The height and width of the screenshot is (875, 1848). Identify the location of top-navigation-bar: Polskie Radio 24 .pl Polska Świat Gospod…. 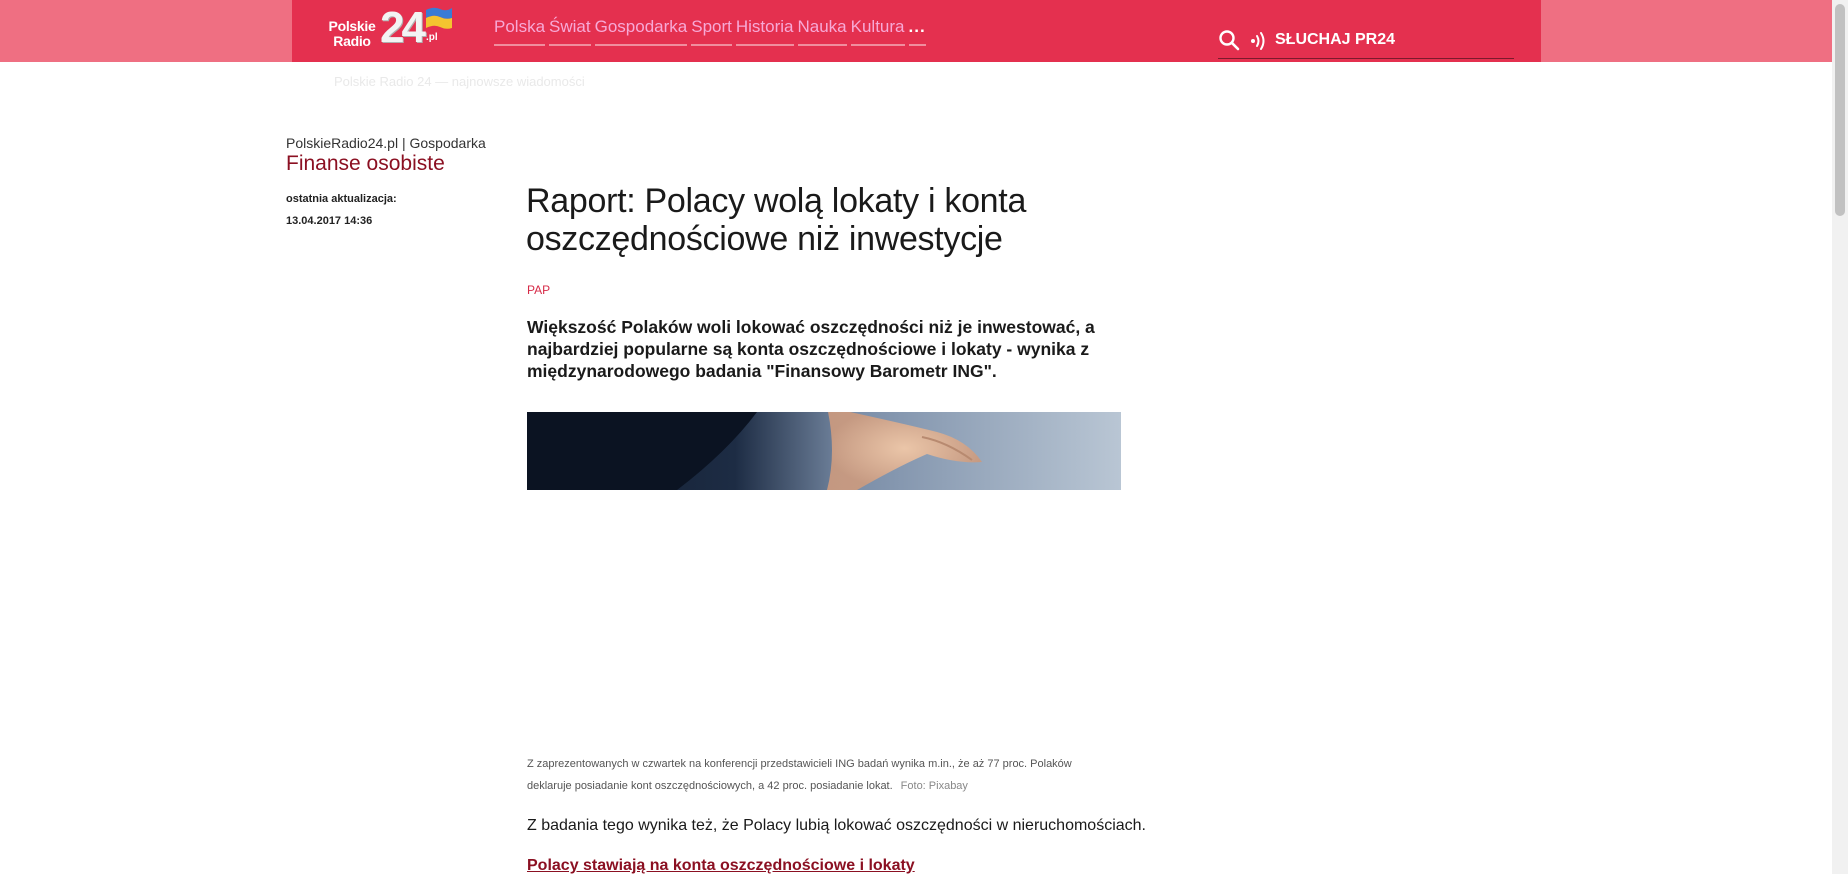
(916, 31).